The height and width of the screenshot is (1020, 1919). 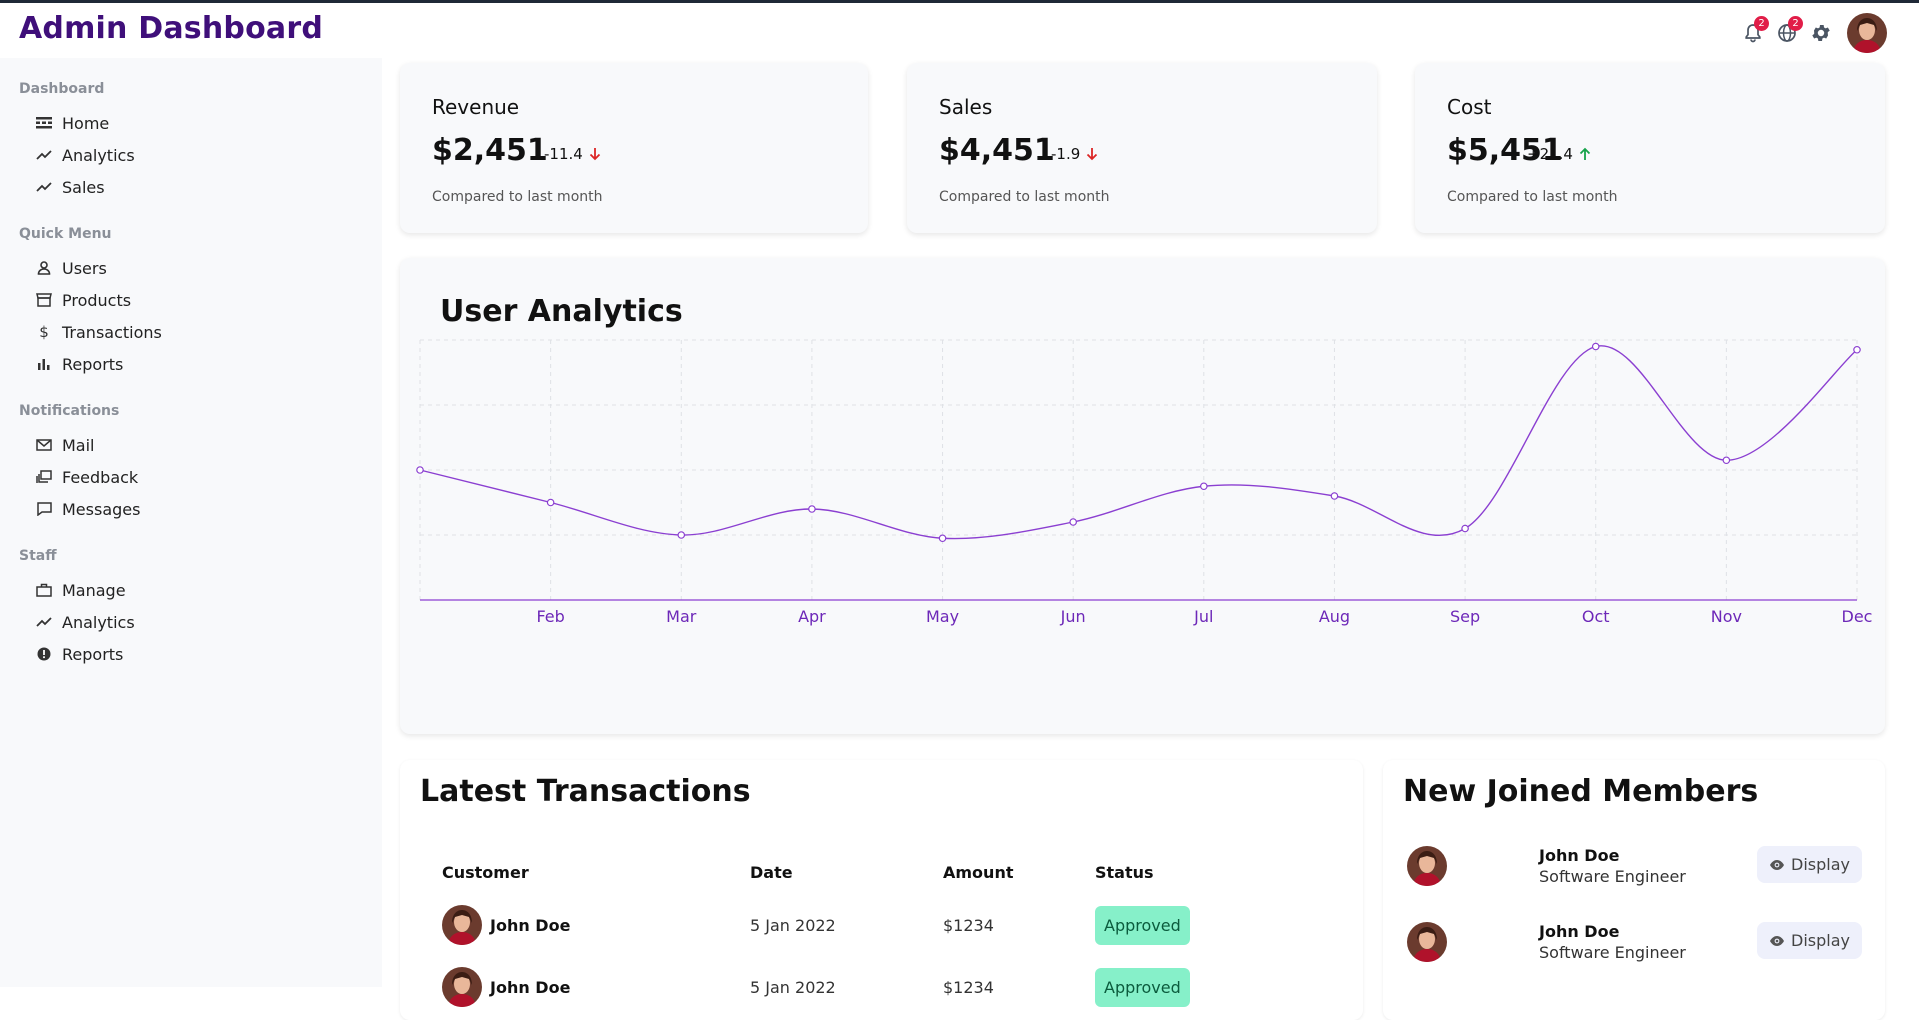 What do you see at coordinates (62, 89) in the screenshot?
I see `sidebar-group-title: Dashboard` at bounding box center [62, 89].